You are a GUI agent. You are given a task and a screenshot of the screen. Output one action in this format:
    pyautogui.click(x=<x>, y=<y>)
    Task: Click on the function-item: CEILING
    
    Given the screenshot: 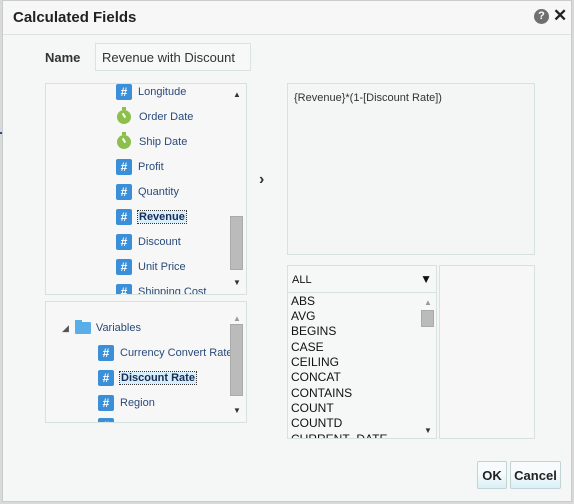 What is the action you would take?
    pyautogui.click(x=315, y=362)
    